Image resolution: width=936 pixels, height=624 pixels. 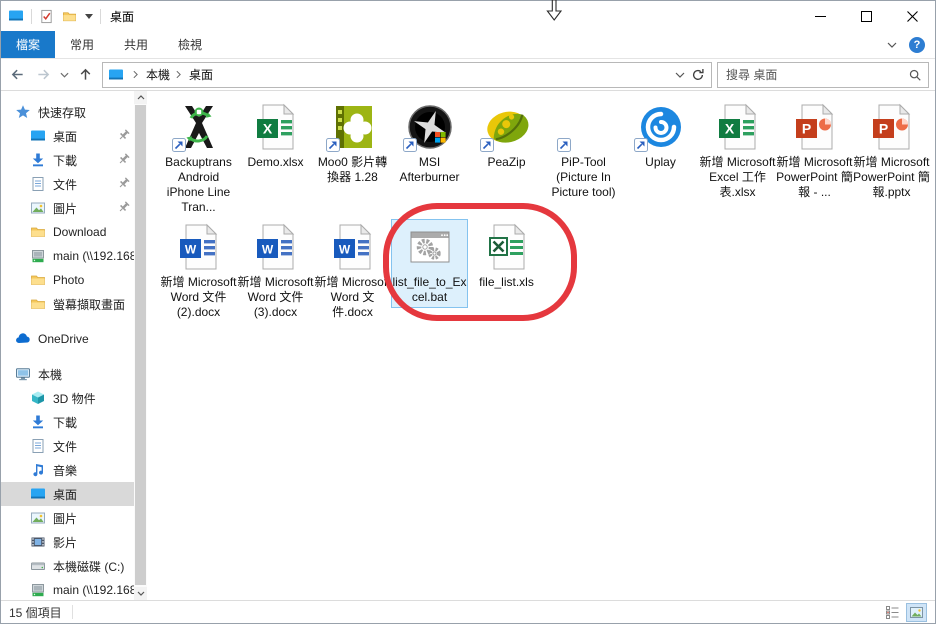 What do you see at coordinates (43, 75) in the screenshot?
I see `forward-button` at bounding box center [43, 75].